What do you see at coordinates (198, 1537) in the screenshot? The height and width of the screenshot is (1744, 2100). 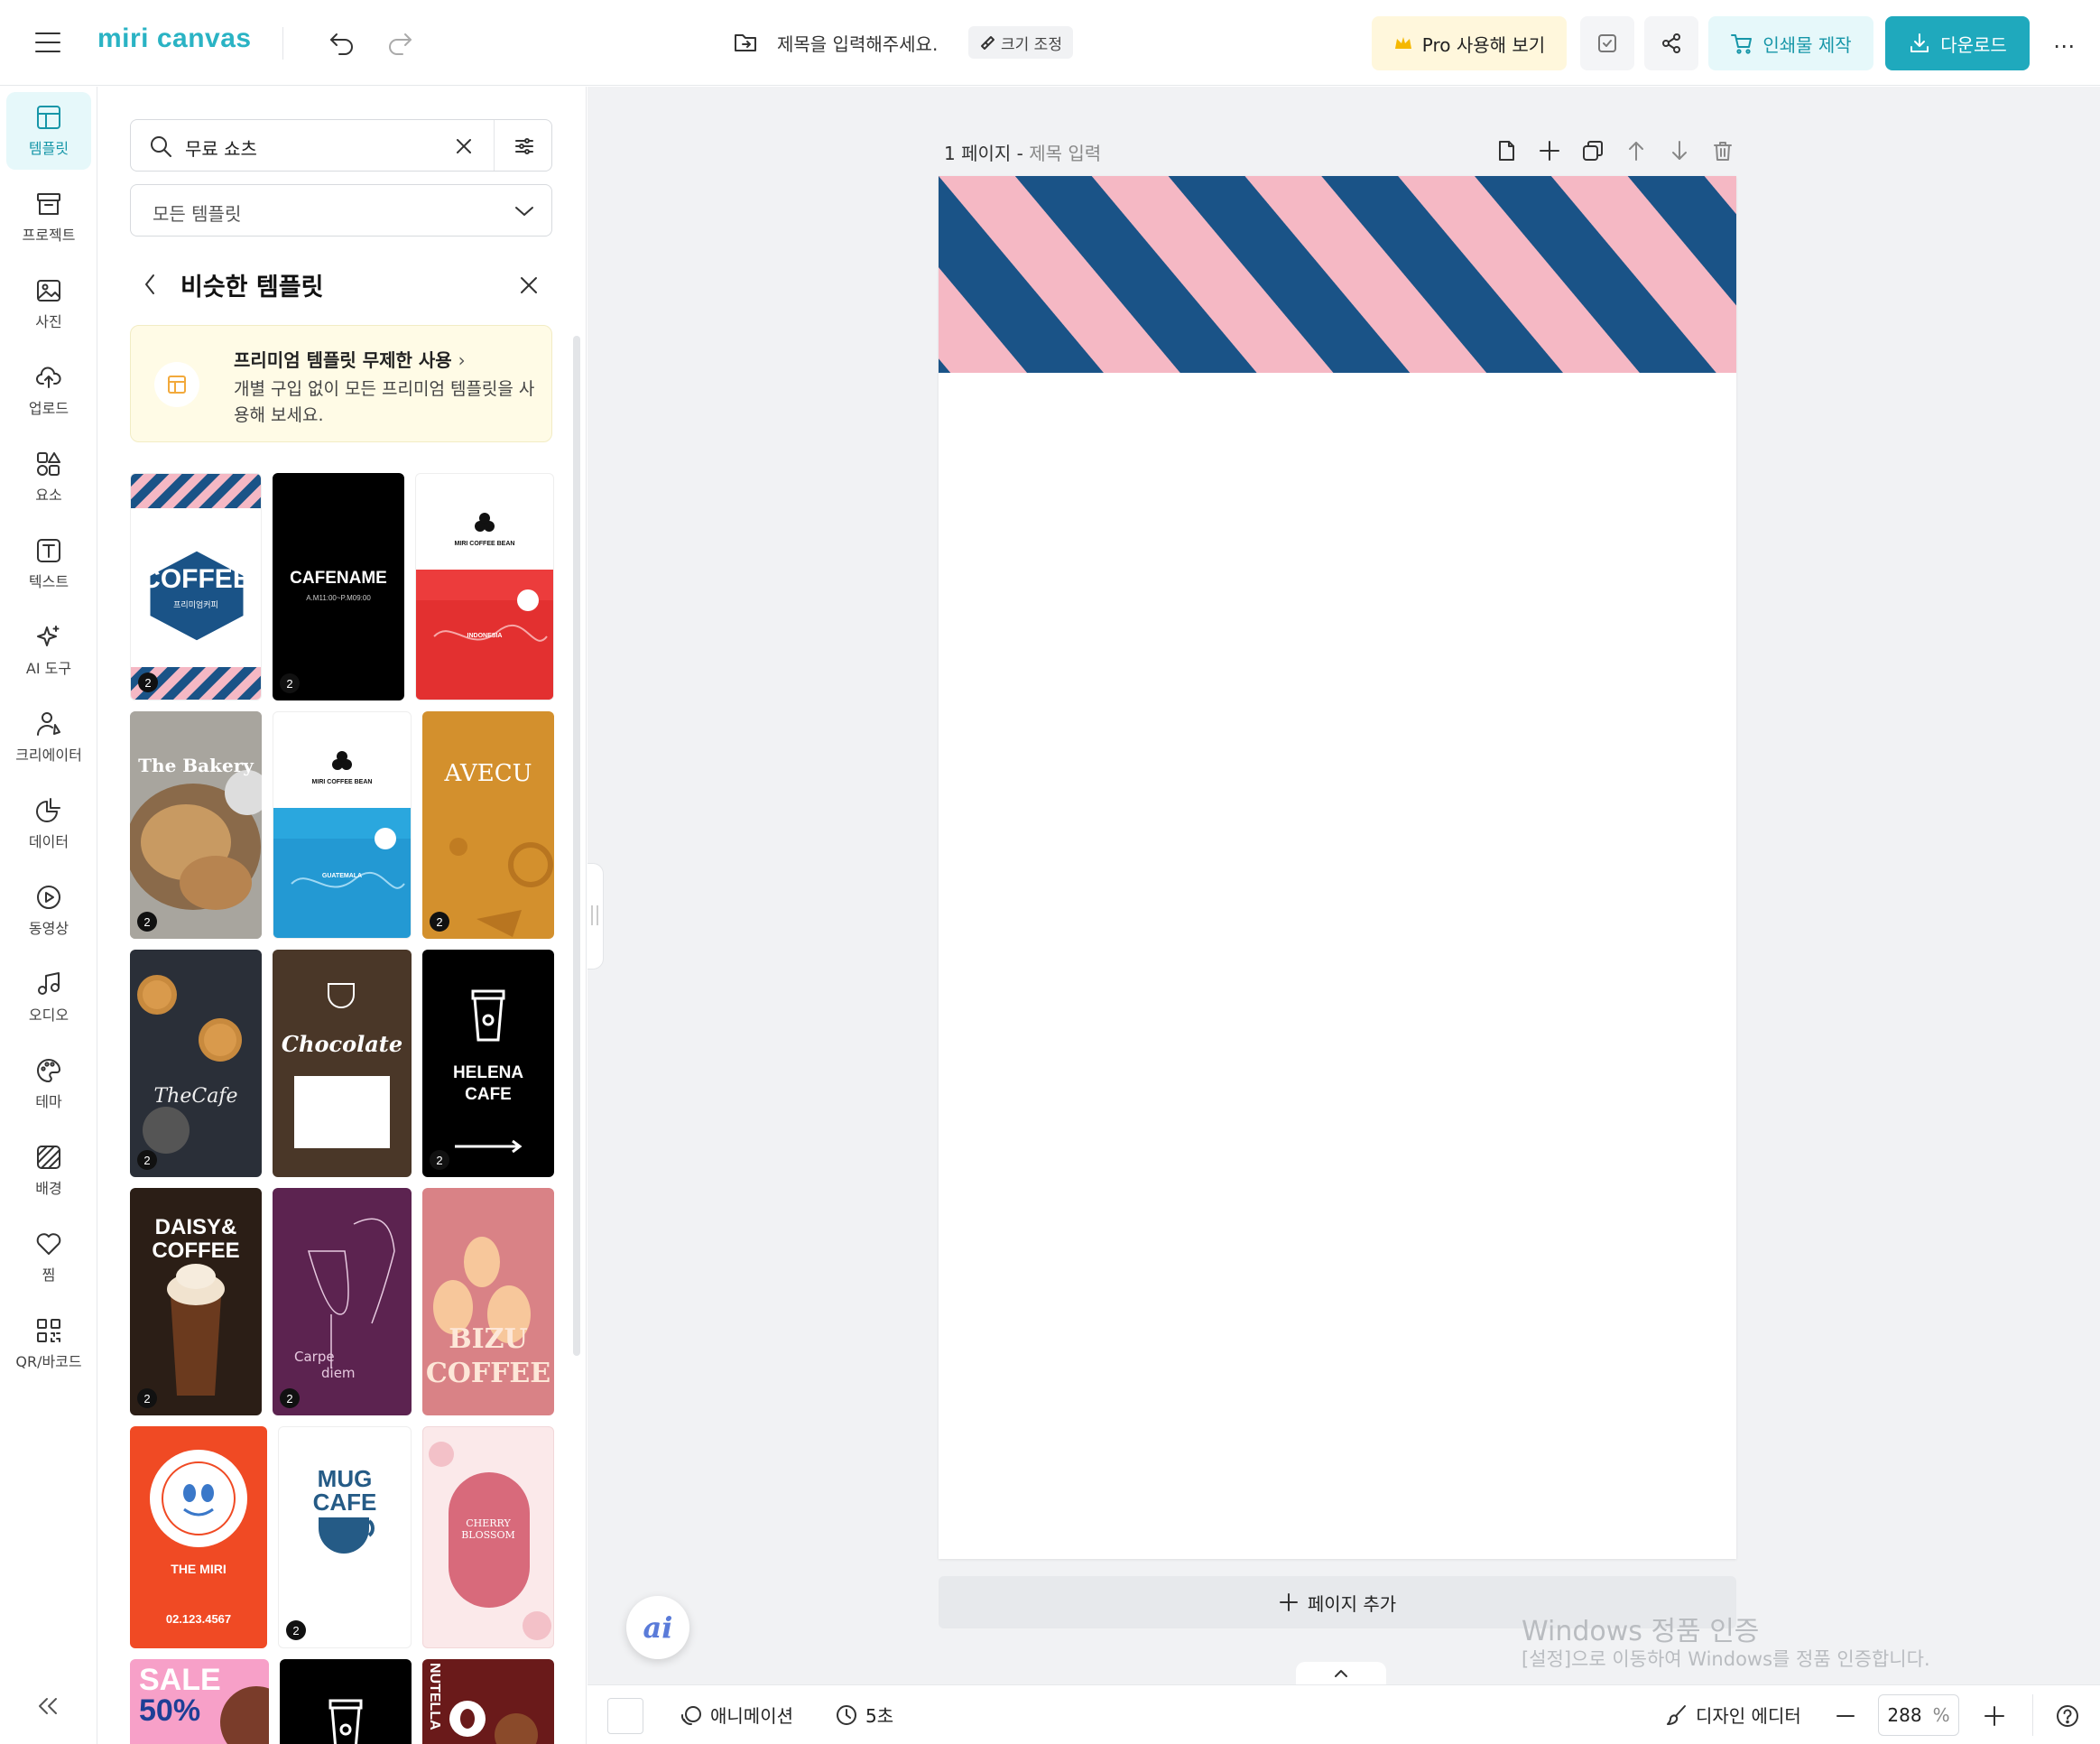 I see `template-smoothie: THE MIRI 02.123.4567` at bounding box center [198, 1537].